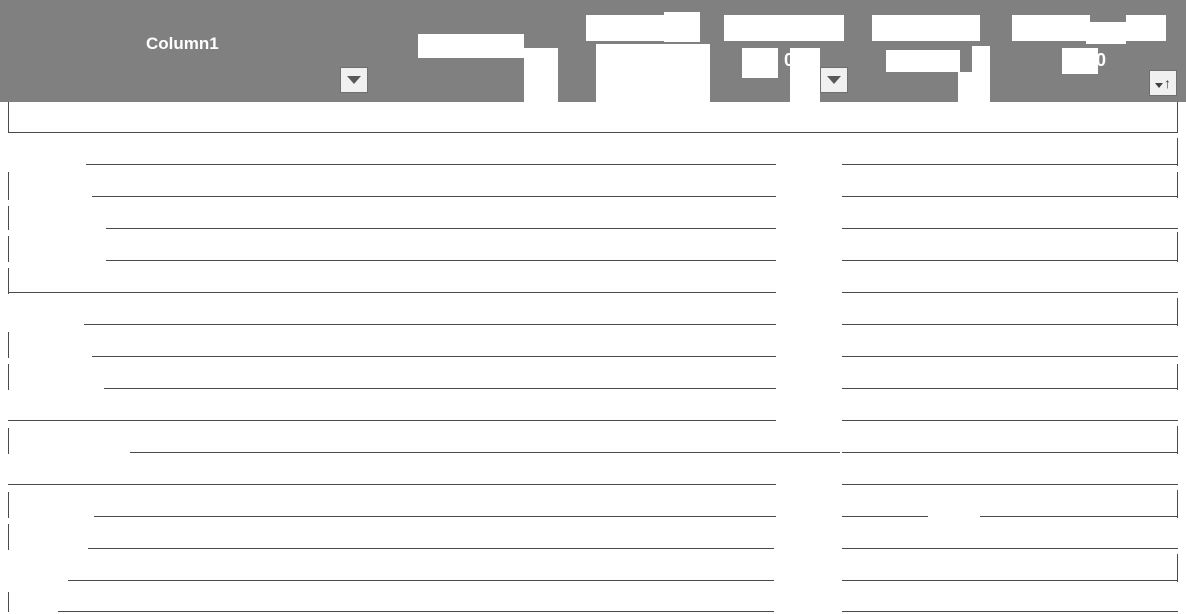 This screenshot has height=614, width=1186. Describe the element at coordinates (1167, 83) in the screenshot. I see `sort-ascending-icon: ↑` at that location.